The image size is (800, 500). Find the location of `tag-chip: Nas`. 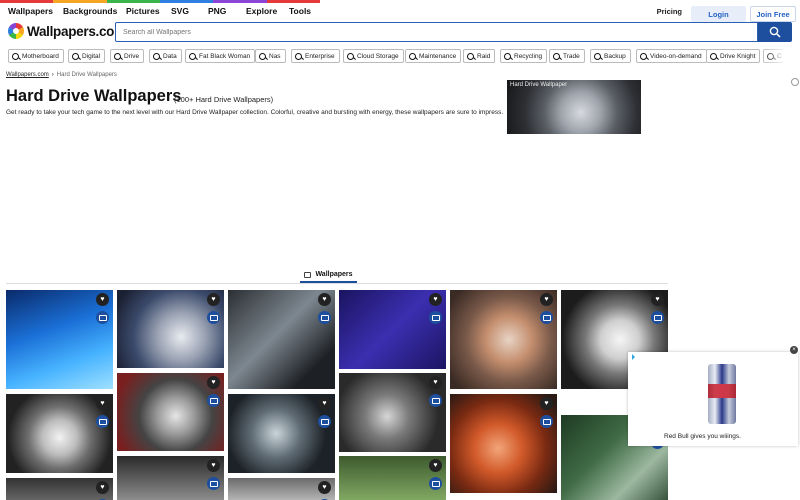

tag-chip: Nas is located at coordinates (270, 56).